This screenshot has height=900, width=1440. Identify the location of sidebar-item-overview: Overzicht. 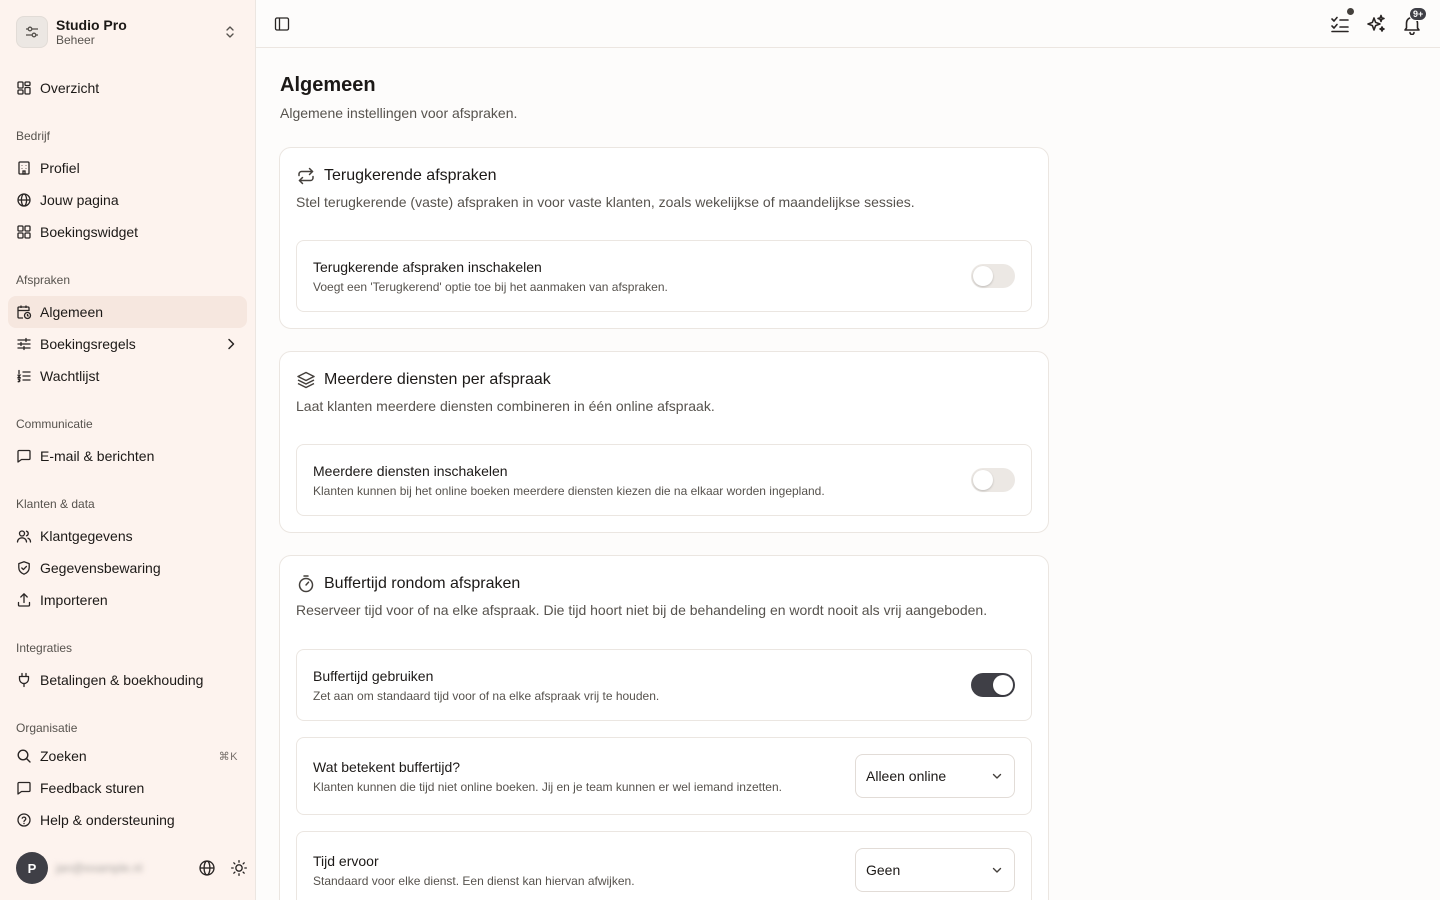
(127, 88).